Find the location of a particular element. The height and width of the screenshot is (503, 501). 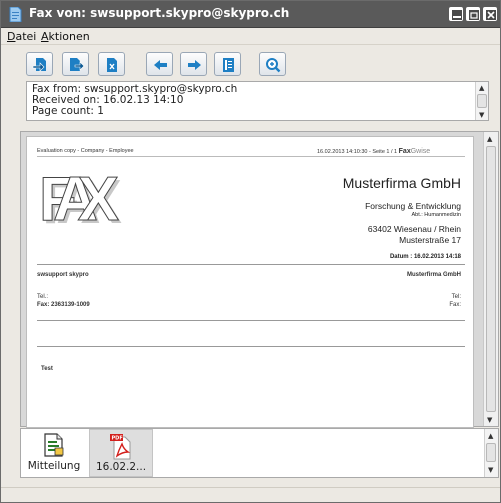

header-divider is located at coordinates (251, 156).